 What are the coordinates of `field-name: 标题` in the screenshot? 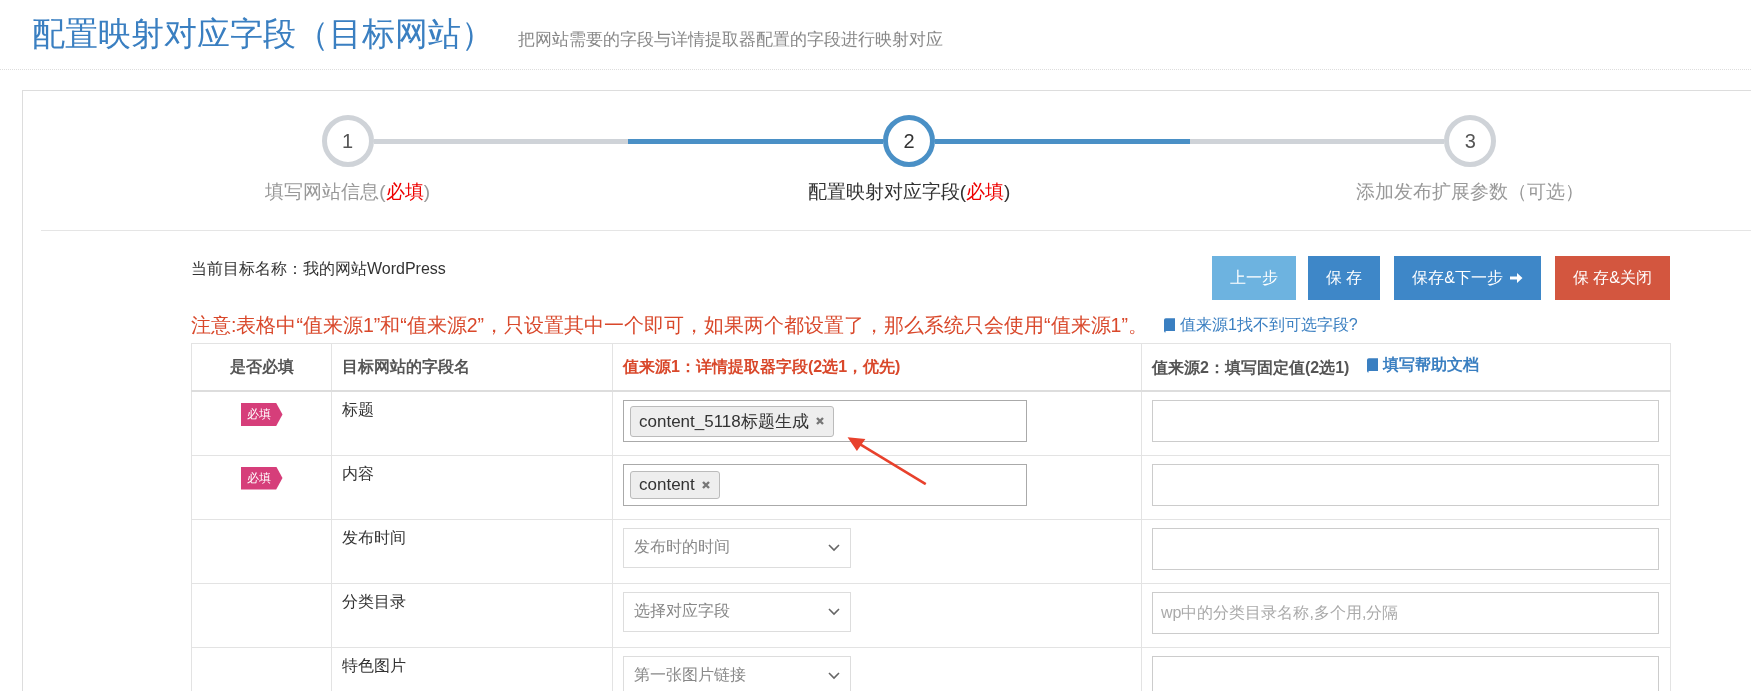 It's located at (358, 409).